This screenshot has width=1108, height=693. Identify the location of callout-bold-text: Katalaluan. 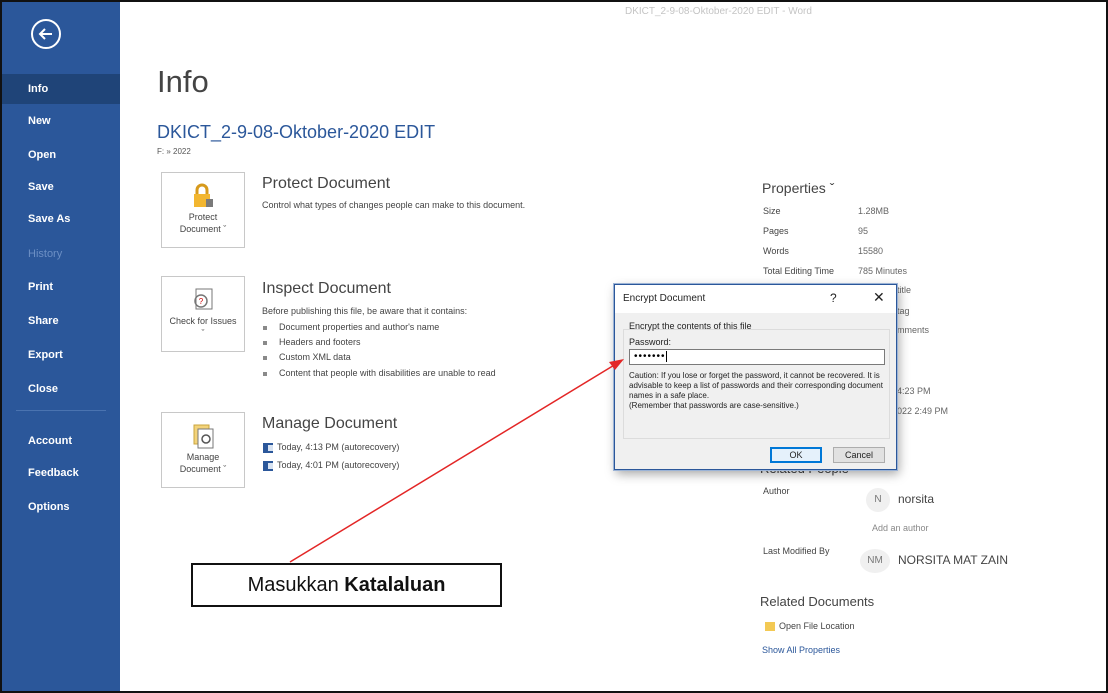
(395, 585).